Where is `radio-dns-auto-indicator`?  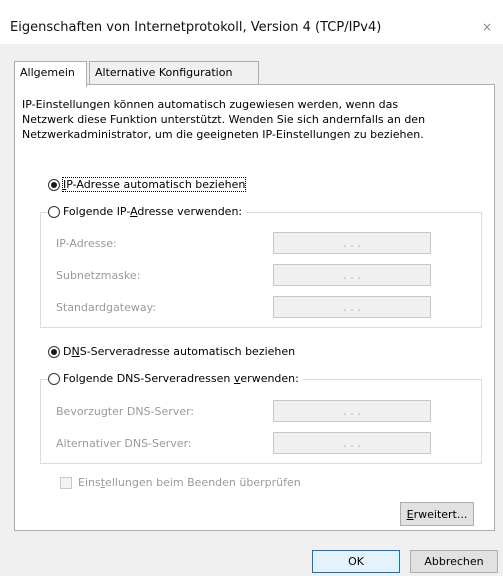 radio-dns-auto-indicator is located at coordinates (54, 351).